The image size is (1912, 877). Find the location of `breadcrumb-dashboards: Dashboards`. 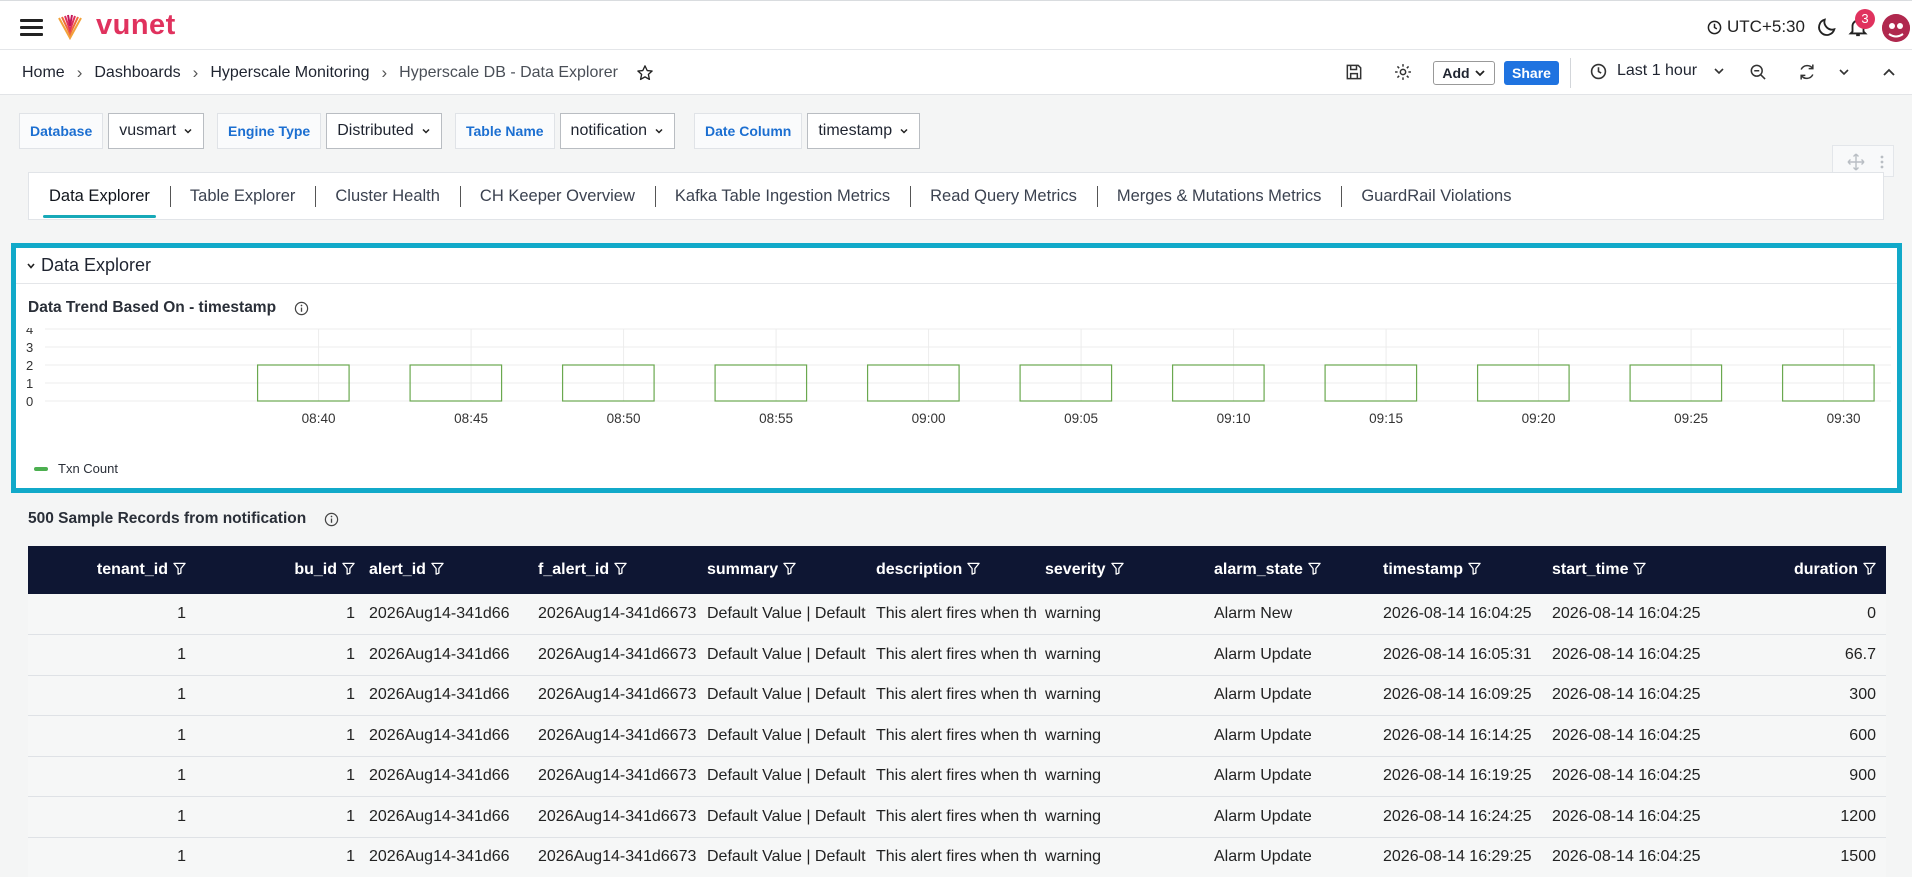

breadcrumb-dashboards: Dashboards is located at coordinates (137, 73).